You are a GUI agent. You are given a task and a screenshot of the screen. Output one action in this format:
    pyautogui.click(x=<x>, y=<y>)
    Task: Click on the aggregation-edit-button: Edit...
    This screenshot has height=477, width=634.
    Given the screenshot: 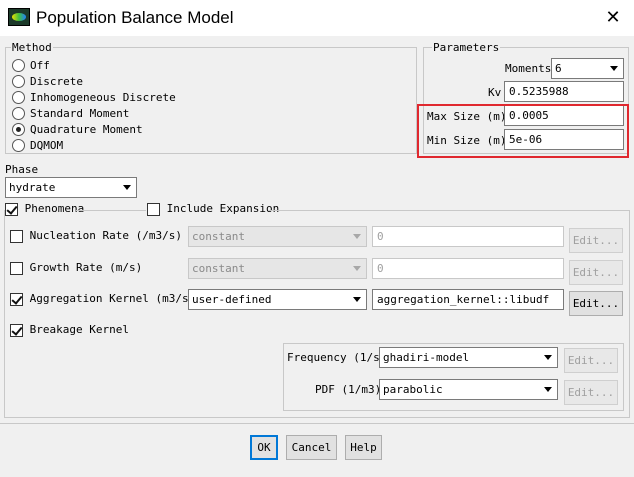 What is the action you would take?
    pyautogui.click(x=596, y=303)
    